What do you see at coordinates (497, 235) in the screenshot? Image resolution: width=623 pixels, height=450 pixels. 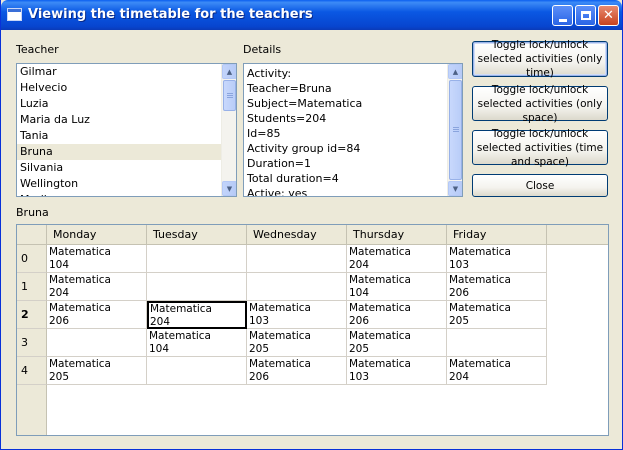 I see `column-header-friday: Friday` at bounding box center [497, 235].